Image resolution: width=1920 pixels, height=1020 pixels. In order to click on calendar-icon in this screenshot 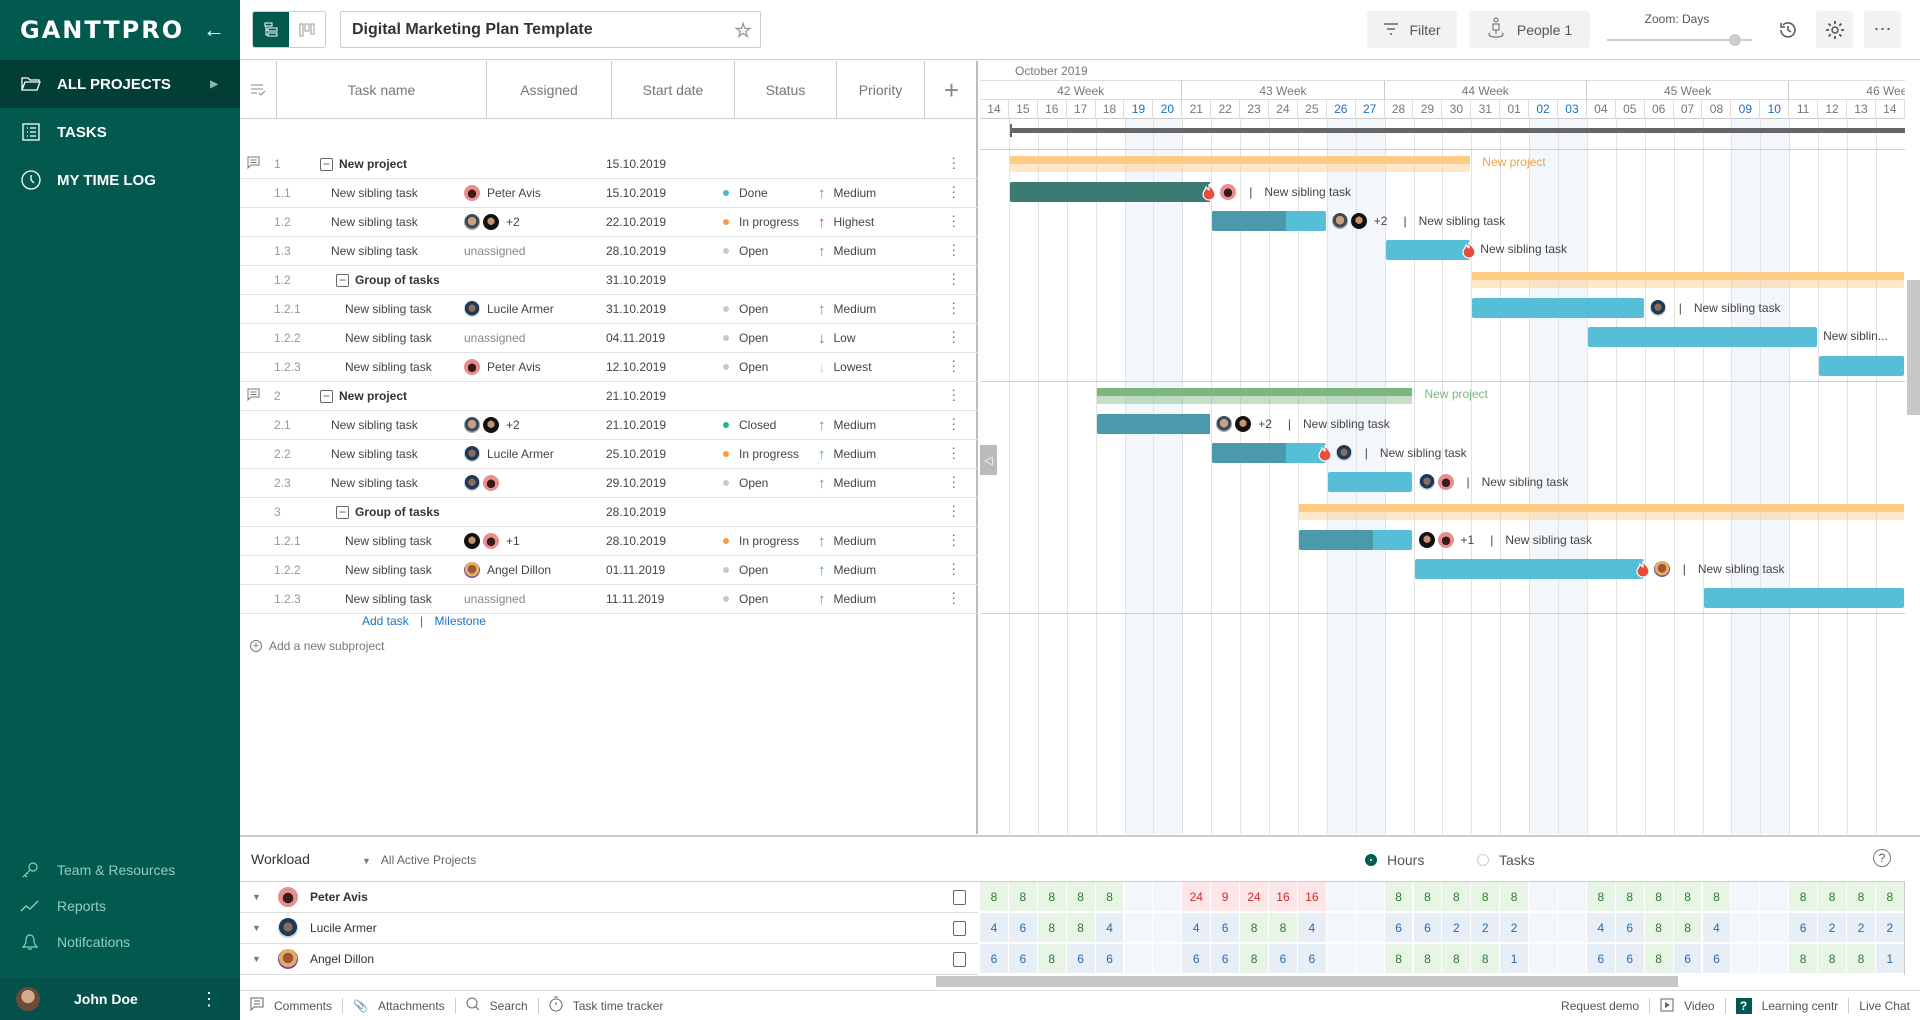, I will do `click(959, 959)`.